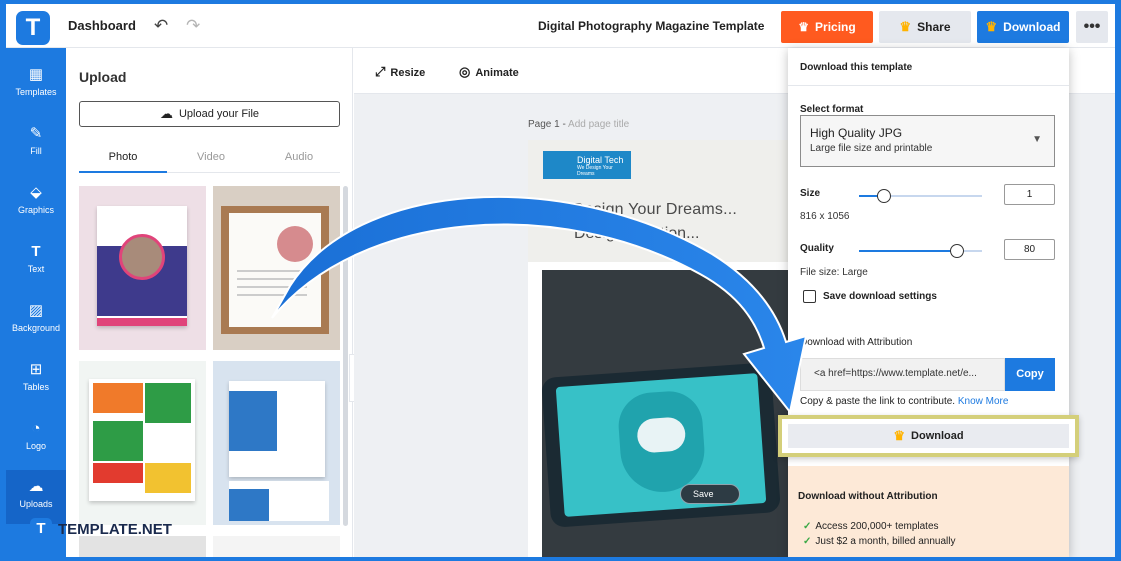  Describe the element at coordinates (36, 74) in the screenshot. I see `templates-icon: ▦` at that location.